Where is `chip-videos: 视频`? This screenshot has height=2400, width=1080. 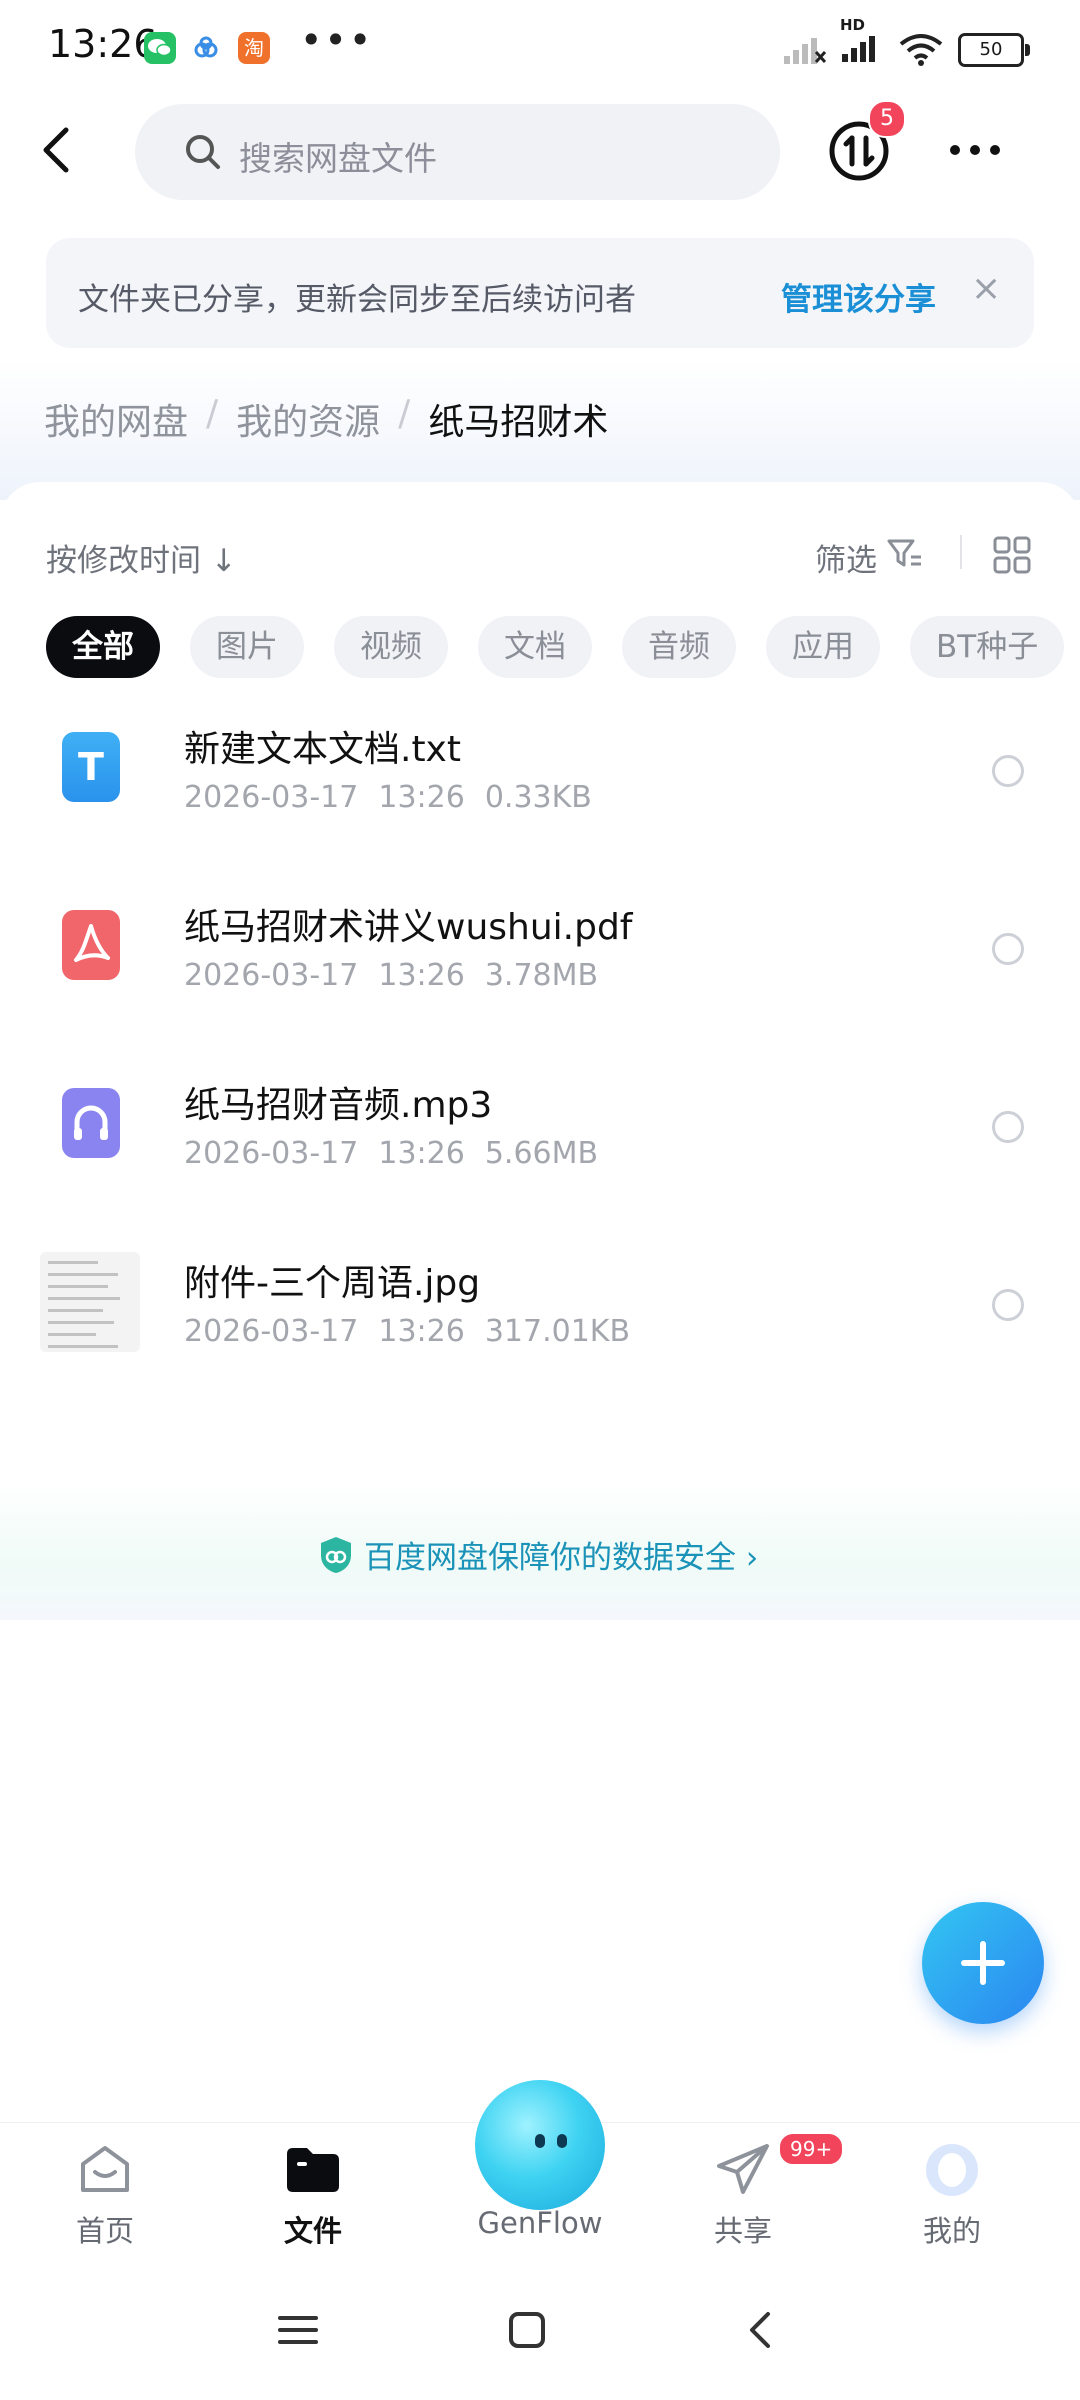
chip-videos: 视频 is located at coordinates (391, 647).